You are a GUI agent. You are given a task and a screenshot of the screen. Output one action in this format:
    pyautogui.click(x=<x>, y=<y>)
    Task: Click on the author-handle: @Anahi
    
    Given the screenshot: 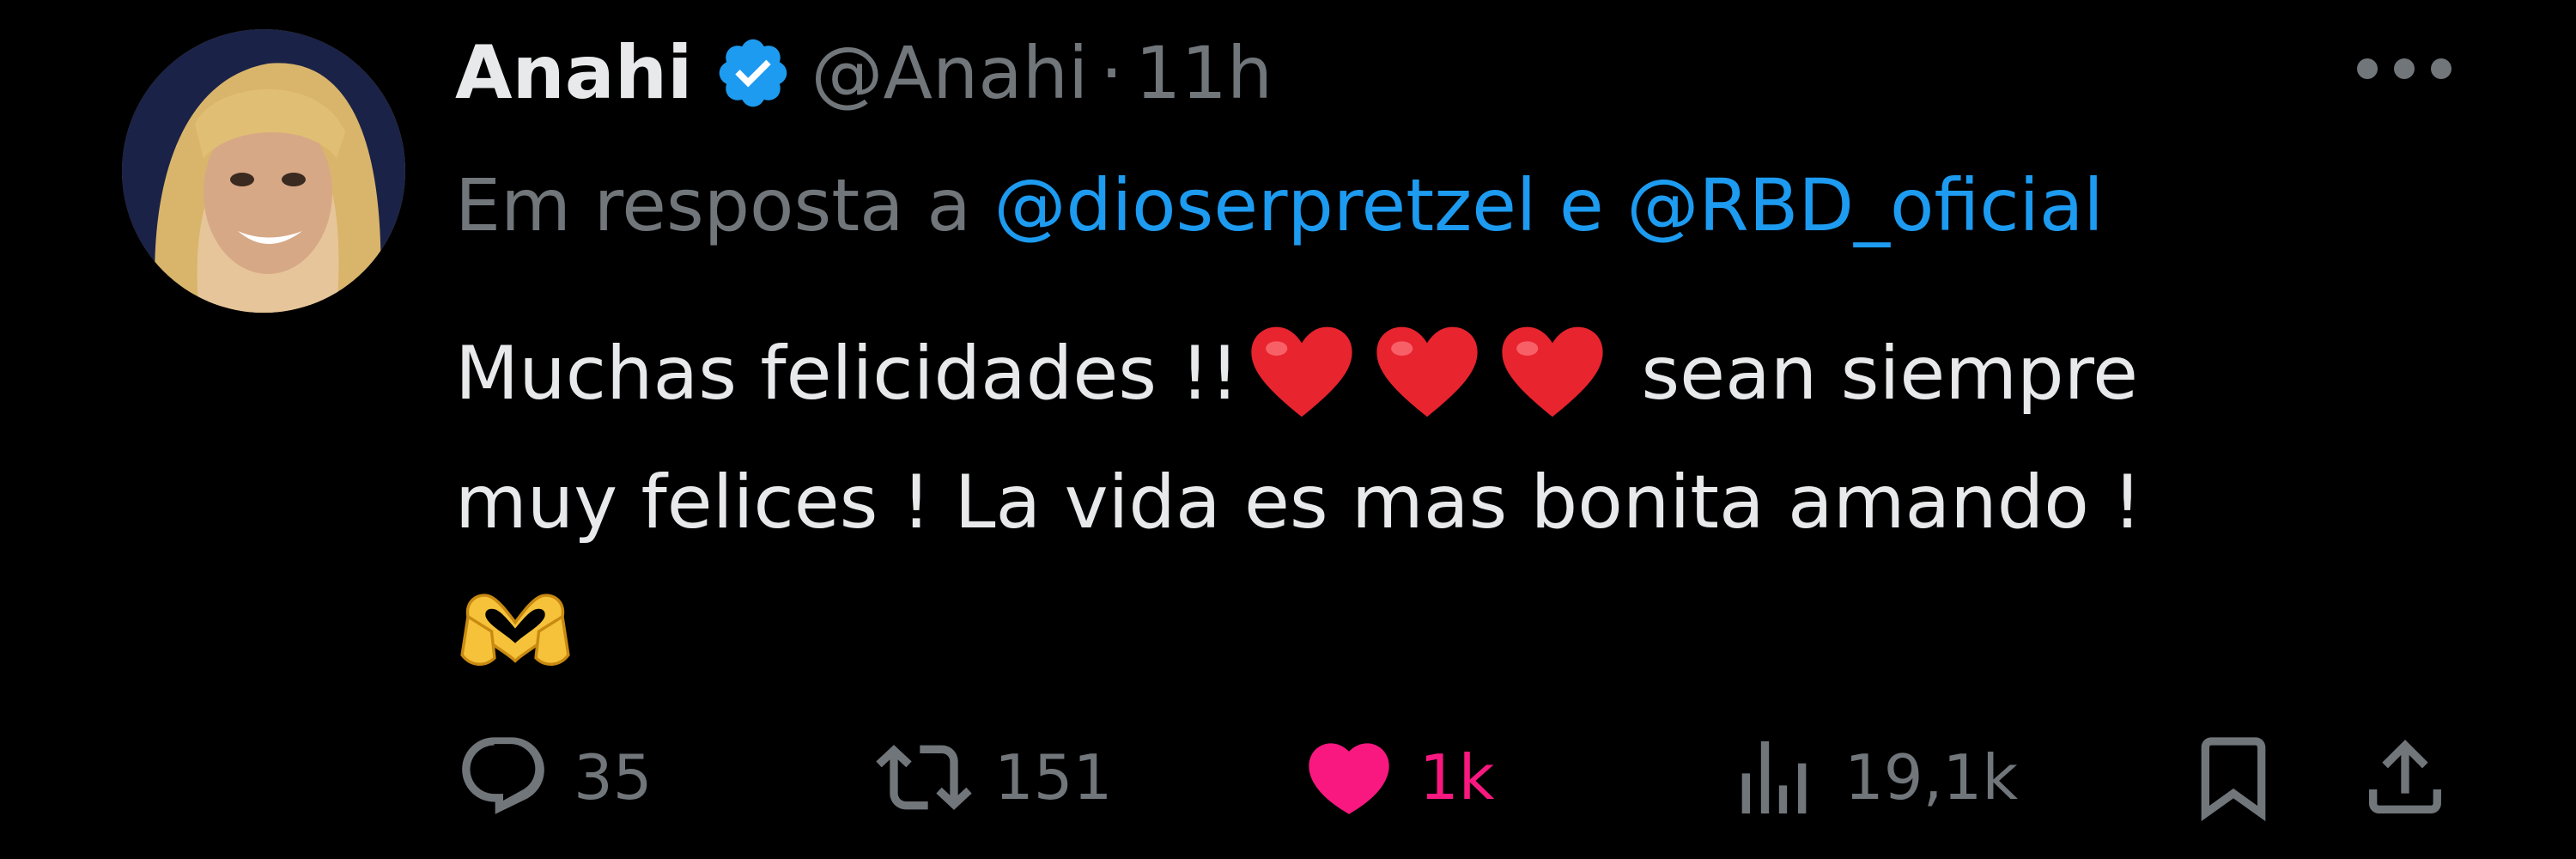 What is the action you would take?
    pyautogui.click(x=950, y=73)
    